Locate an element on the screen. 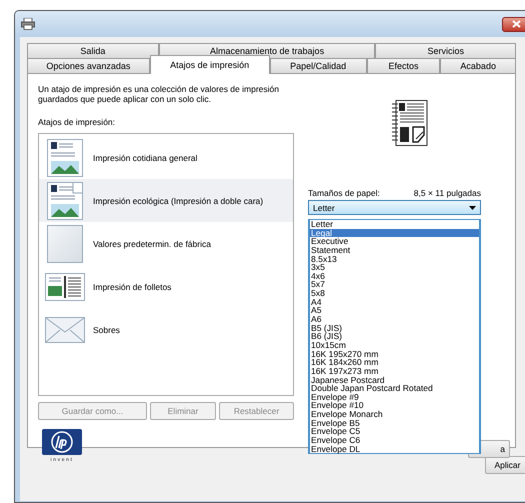 The height and width of the screenshot is (503, 525). dropdown-option: Letter is located at coordinates (394, 224).